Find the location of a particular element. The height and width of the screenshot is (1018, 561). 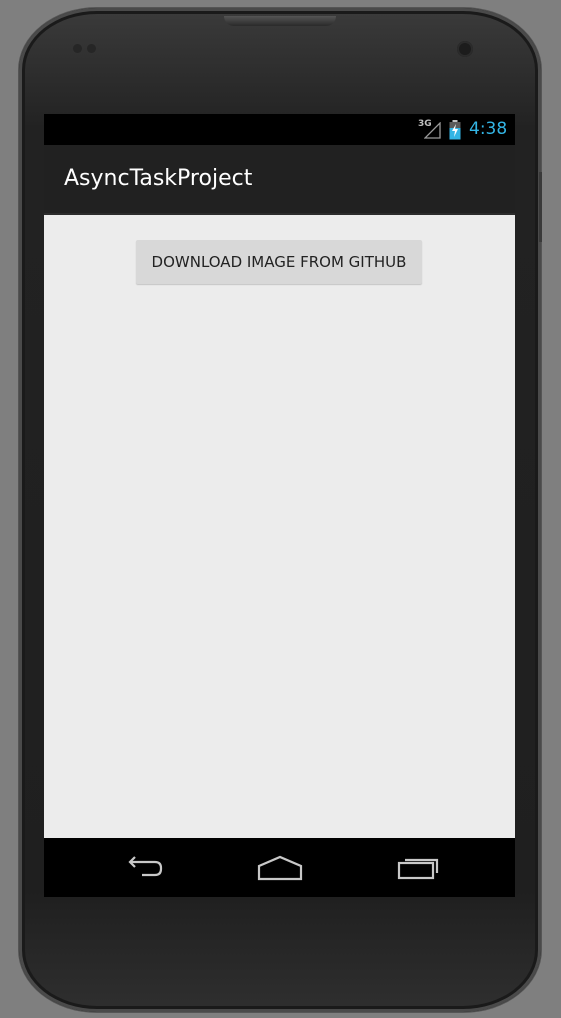

back-button is located at coordinates (142, 867).